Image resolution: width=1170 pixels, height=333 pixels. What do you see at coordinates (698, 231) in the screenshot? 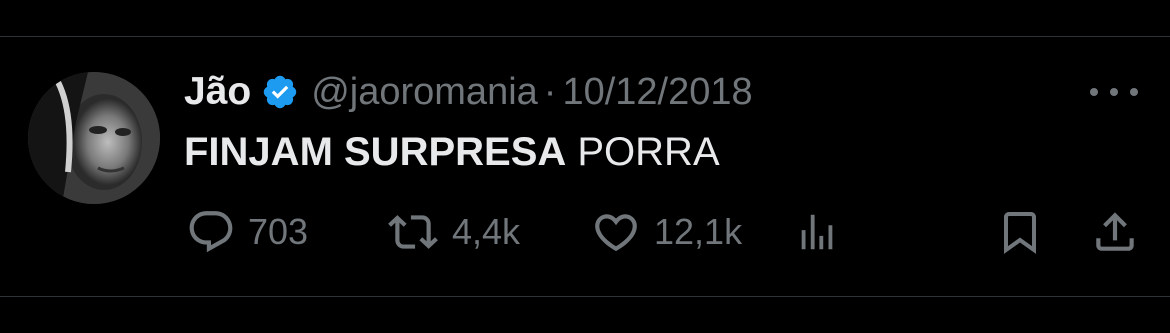
I see `like-count: 12,1k` at bounding box center [698, 231].